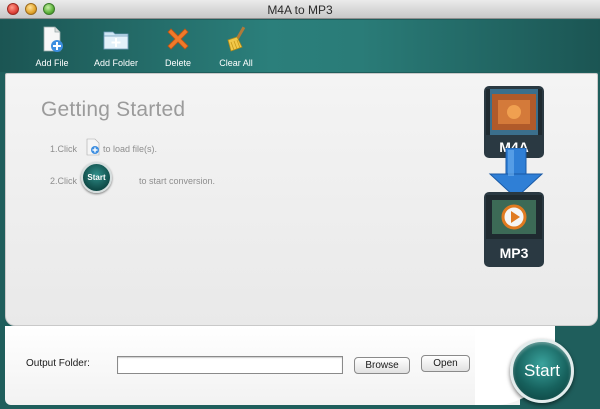 The width and height of the screenshot is (600, 409). I want to click on output-folder-label: Output Folder:, so click(58, 363).